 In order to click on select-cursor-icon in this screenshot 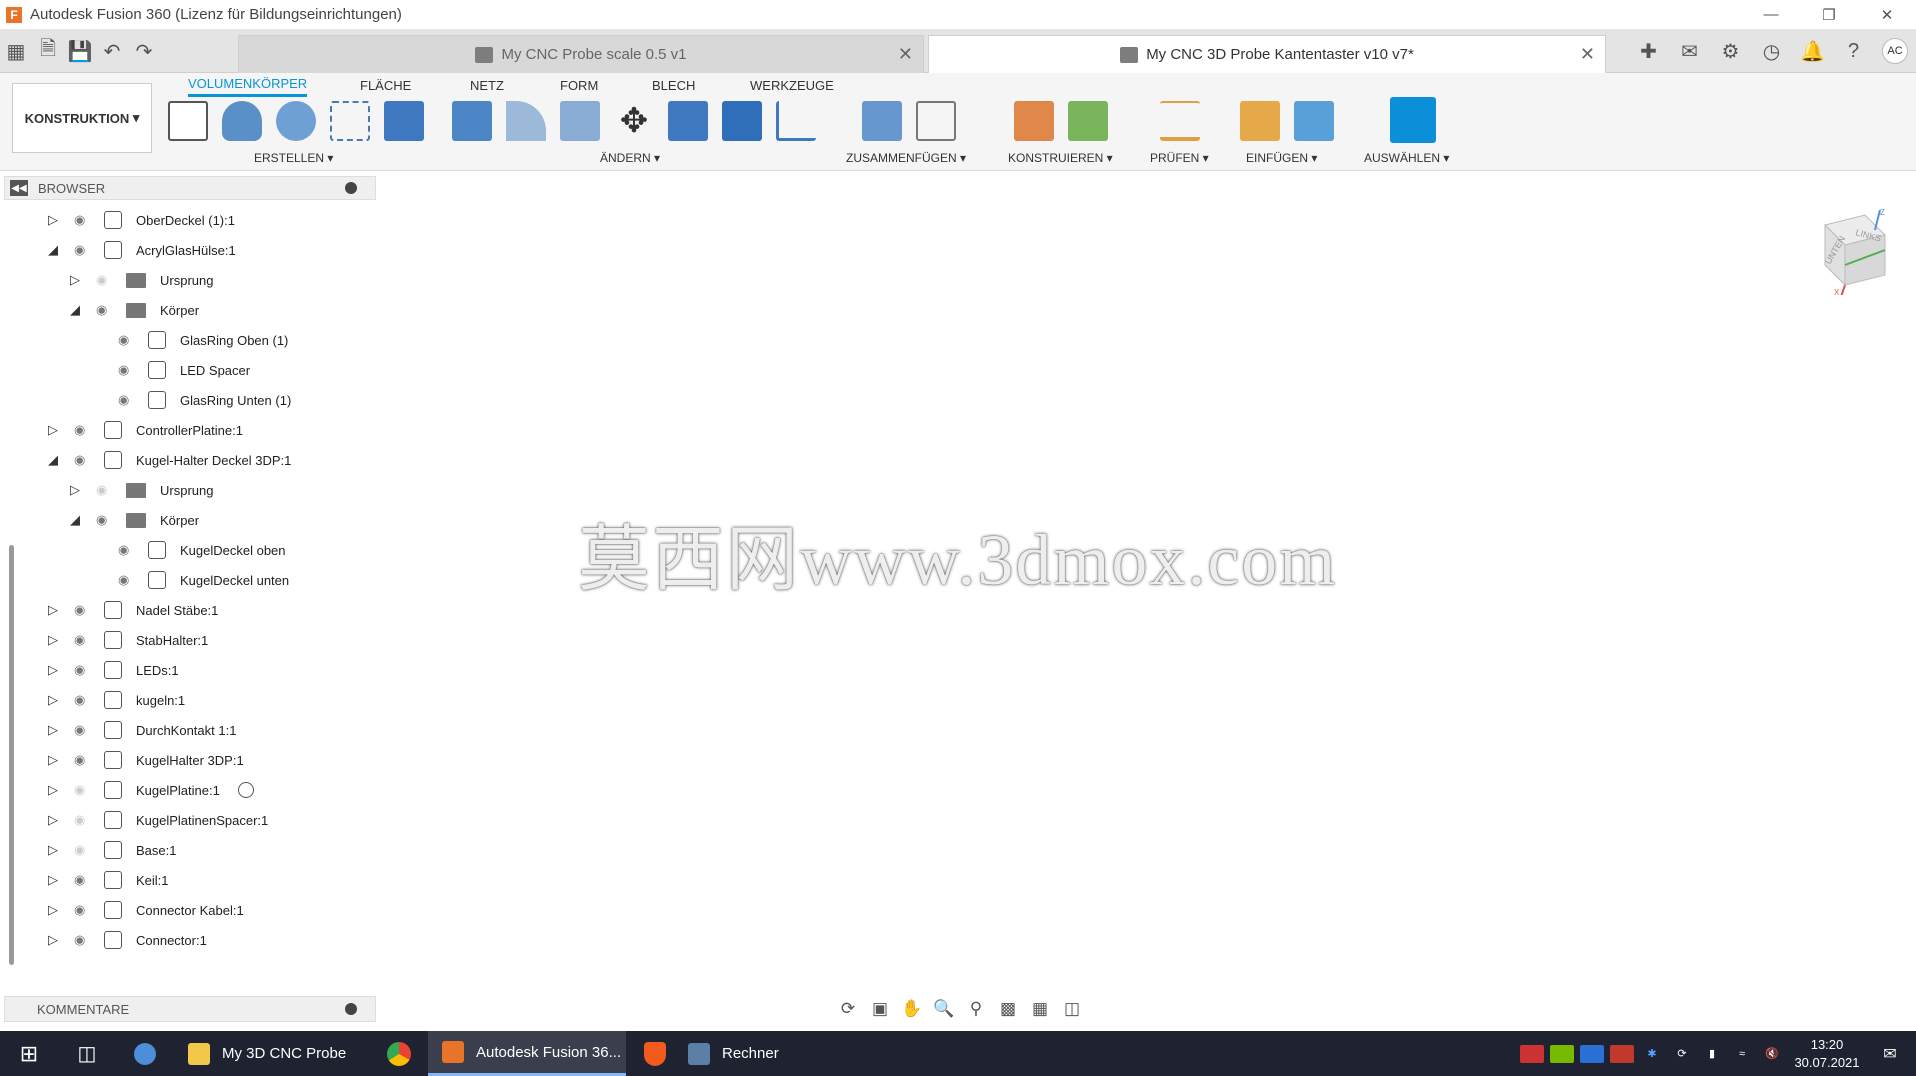, I will do `click(1413, 120)`.